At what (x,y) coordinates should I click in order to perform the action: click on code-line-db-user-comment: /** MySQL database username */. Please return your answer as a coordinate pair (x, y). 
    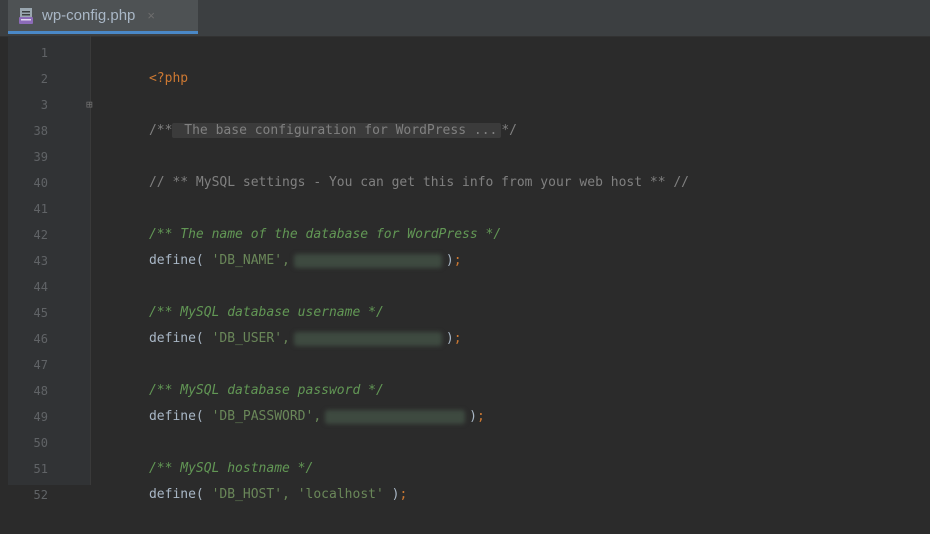
    Looking at the image, I should click on (243, 297).